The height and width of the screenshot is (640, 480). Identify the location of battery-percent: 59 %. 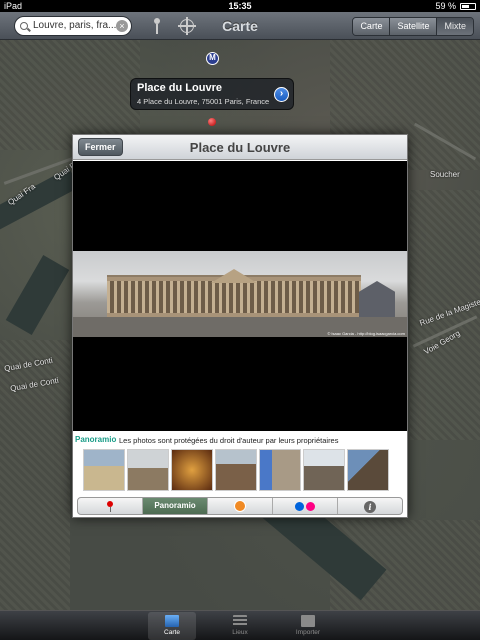
(445, 6).